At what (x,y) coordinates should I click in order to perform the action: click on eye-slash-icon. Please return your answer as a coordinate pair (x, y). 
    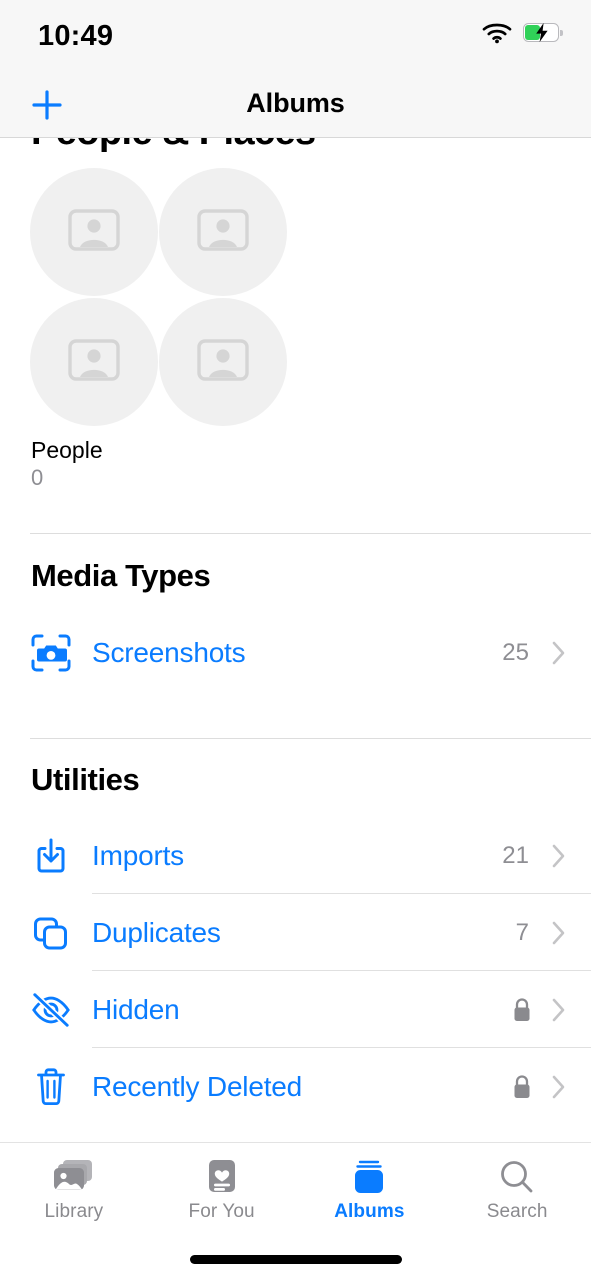
    Looking at the image, I should click on (51, 1010).